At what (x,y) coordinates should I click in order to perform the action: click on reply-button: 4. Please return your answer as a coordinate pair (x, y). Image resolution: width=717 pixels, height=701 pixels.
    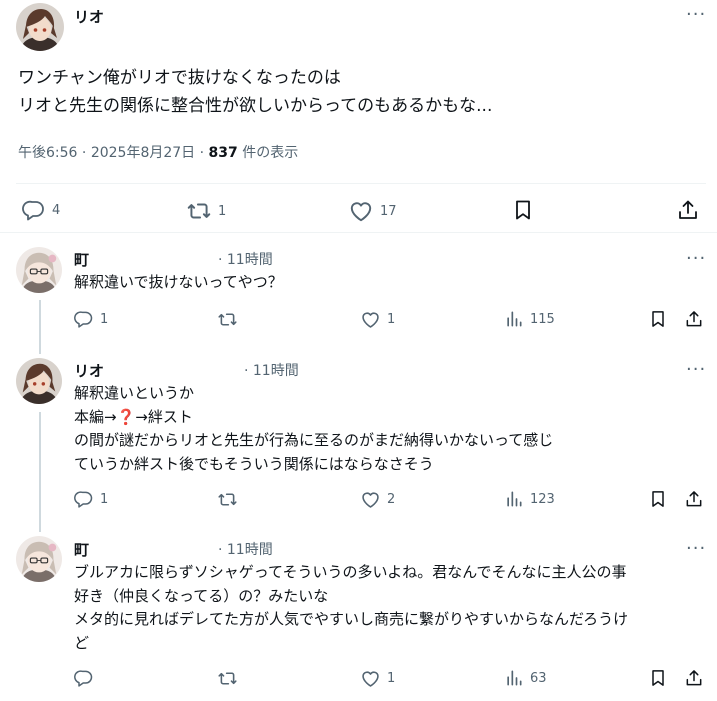
    Looking at the image, I should click on (41, 210).